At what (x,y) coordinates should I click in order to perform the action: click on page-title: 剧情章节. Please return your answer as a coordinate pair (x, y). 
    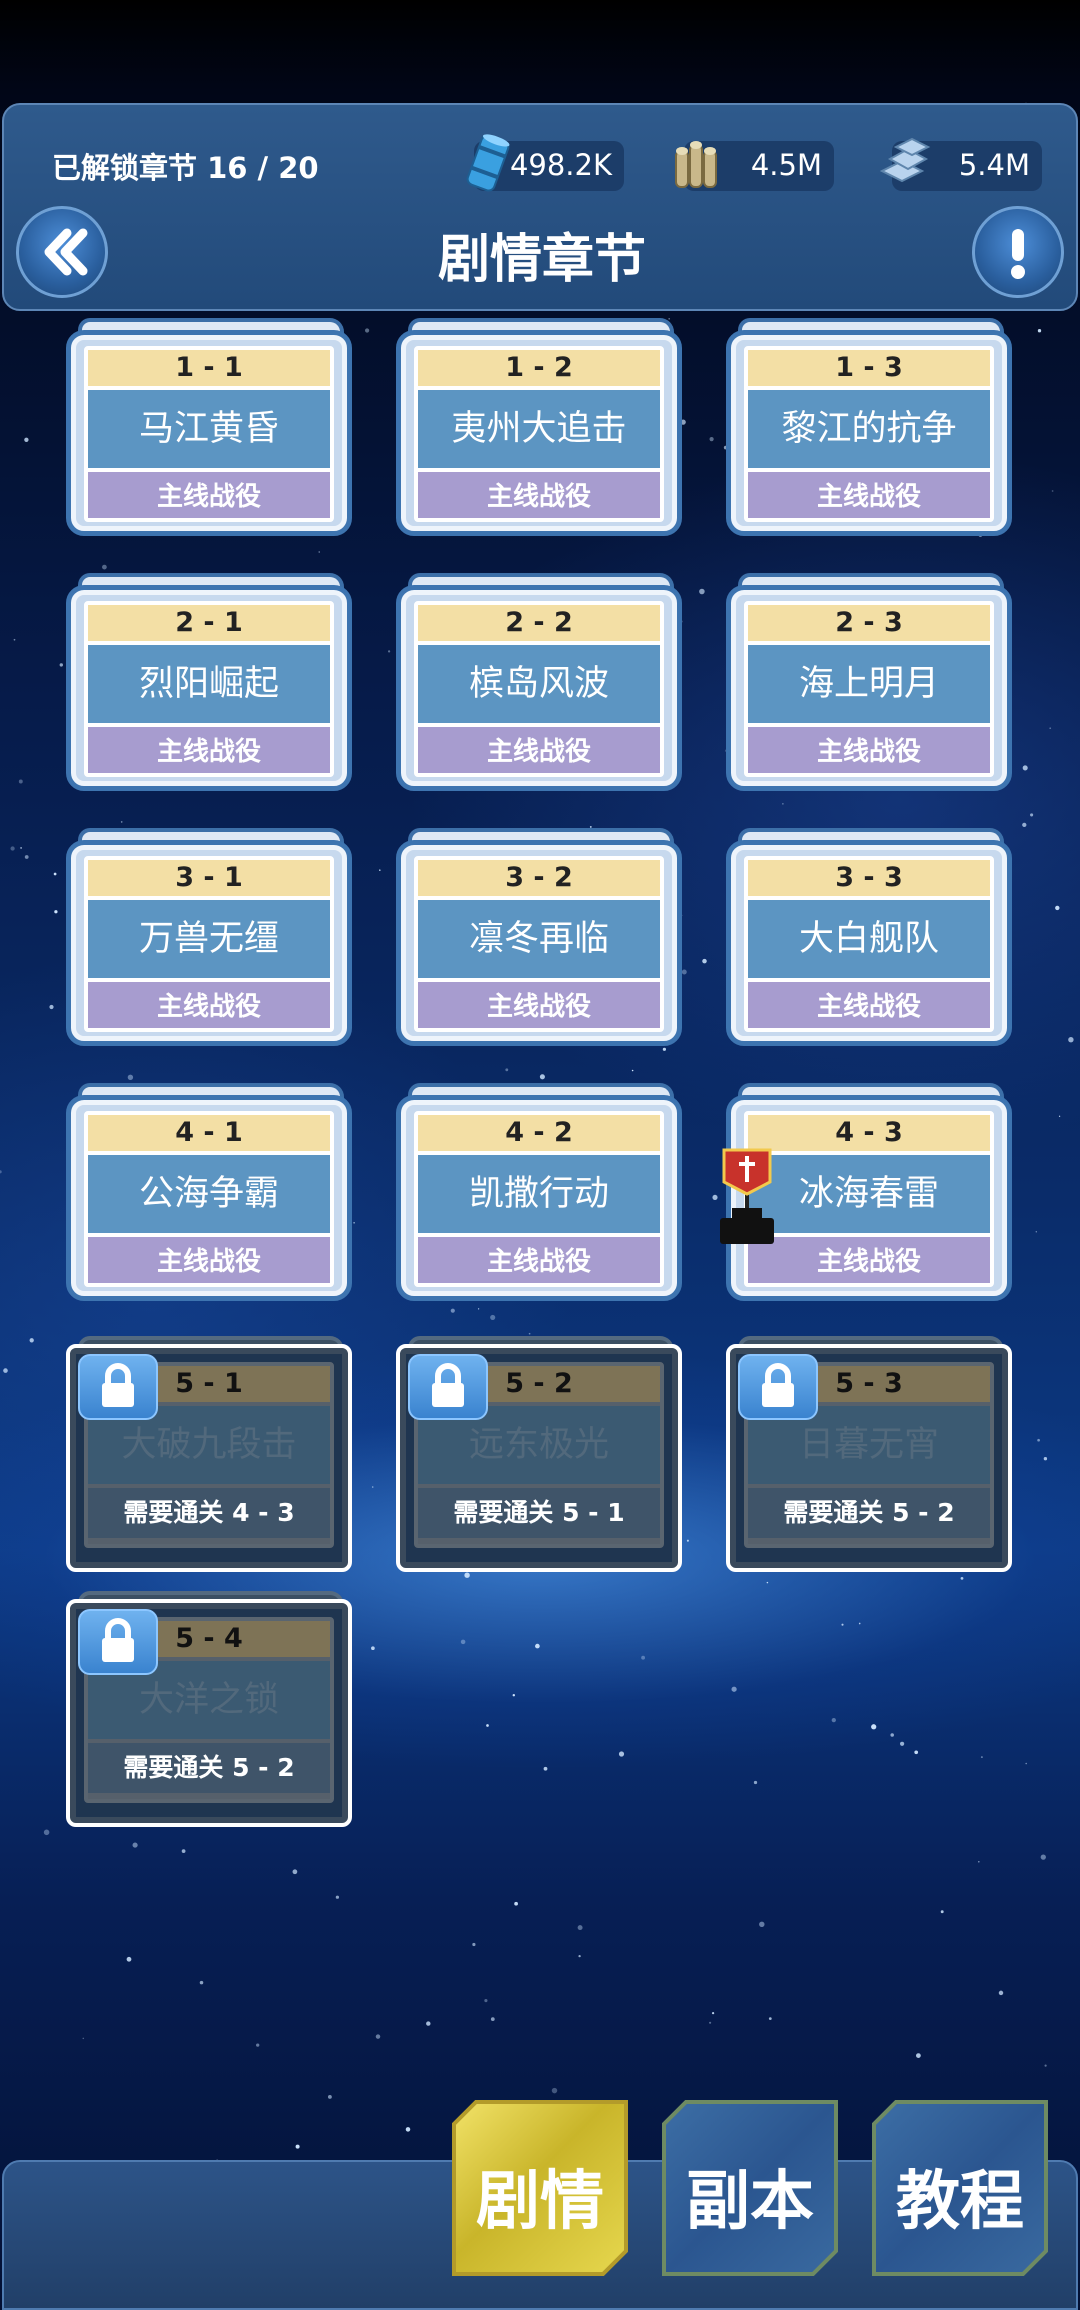
    Looking at the image, I should click on (541, 260).